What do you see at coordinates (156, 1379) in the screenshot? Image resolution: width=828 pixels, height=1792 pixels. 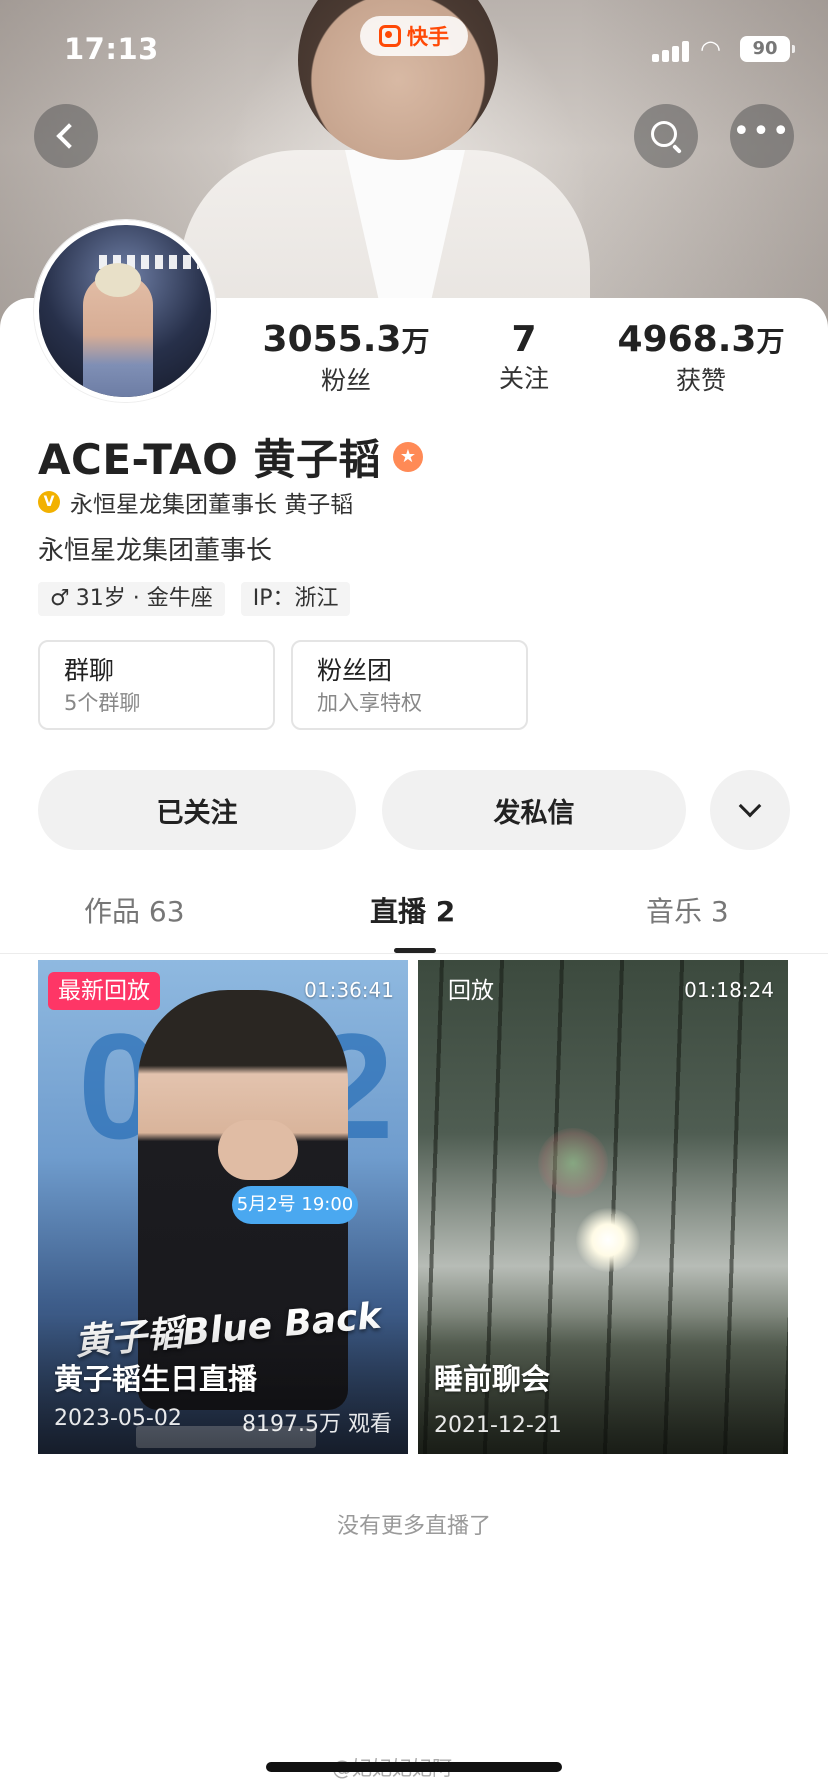 I see `replay-title: 黄子韬生日直播` at bounding box center [156, 1379].